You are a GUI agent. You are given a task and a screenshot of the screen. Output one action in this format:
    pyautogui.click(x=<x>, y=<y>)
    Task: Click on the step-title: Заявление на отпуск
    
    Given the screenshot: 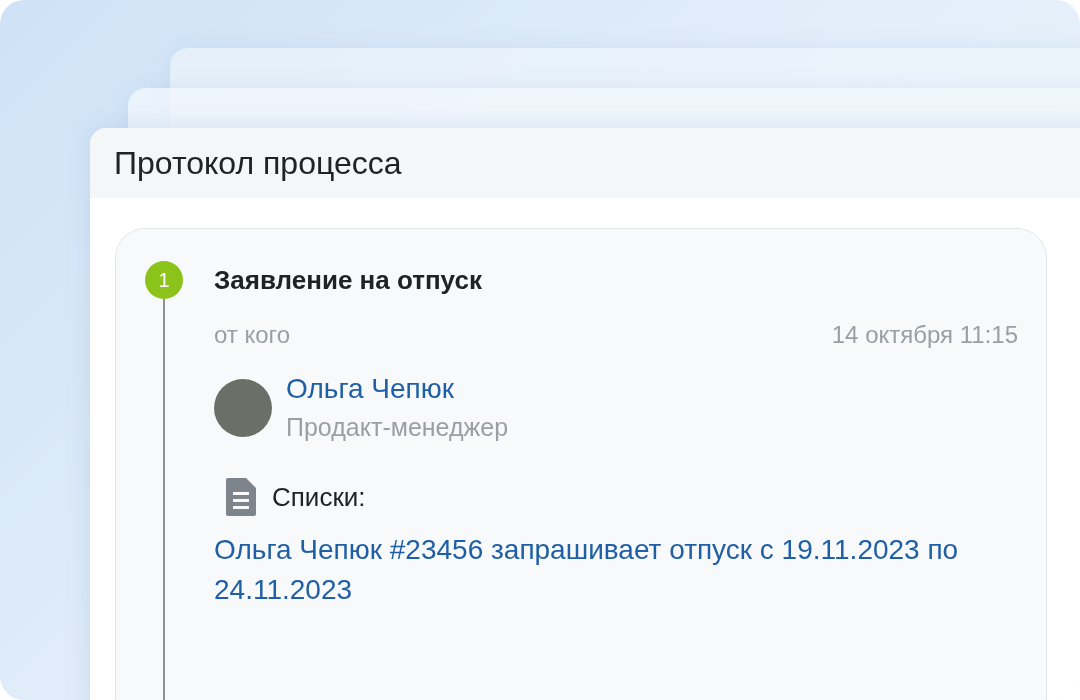 What is the action you would take?
    pyautogui.click(x=348, y=280)
    